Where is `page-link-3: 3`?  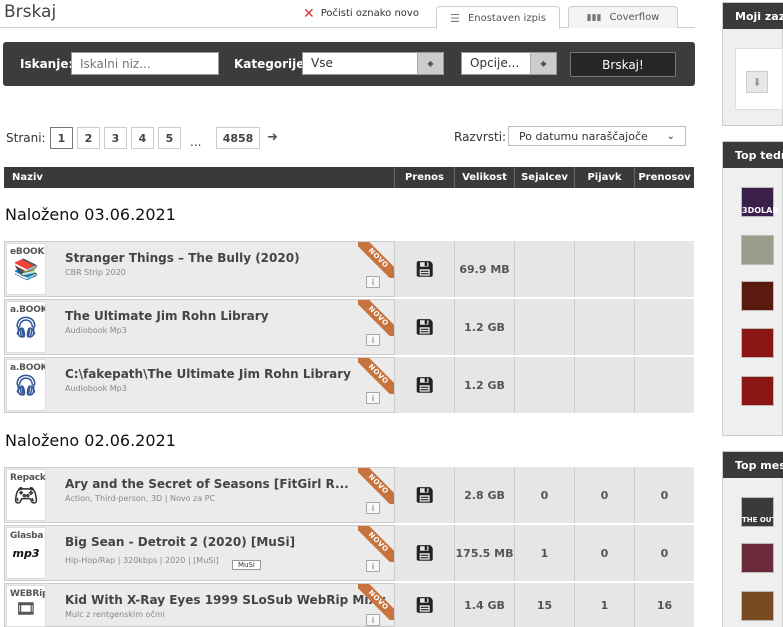 page-link-3: 3 is located at coordinates (115, 138).